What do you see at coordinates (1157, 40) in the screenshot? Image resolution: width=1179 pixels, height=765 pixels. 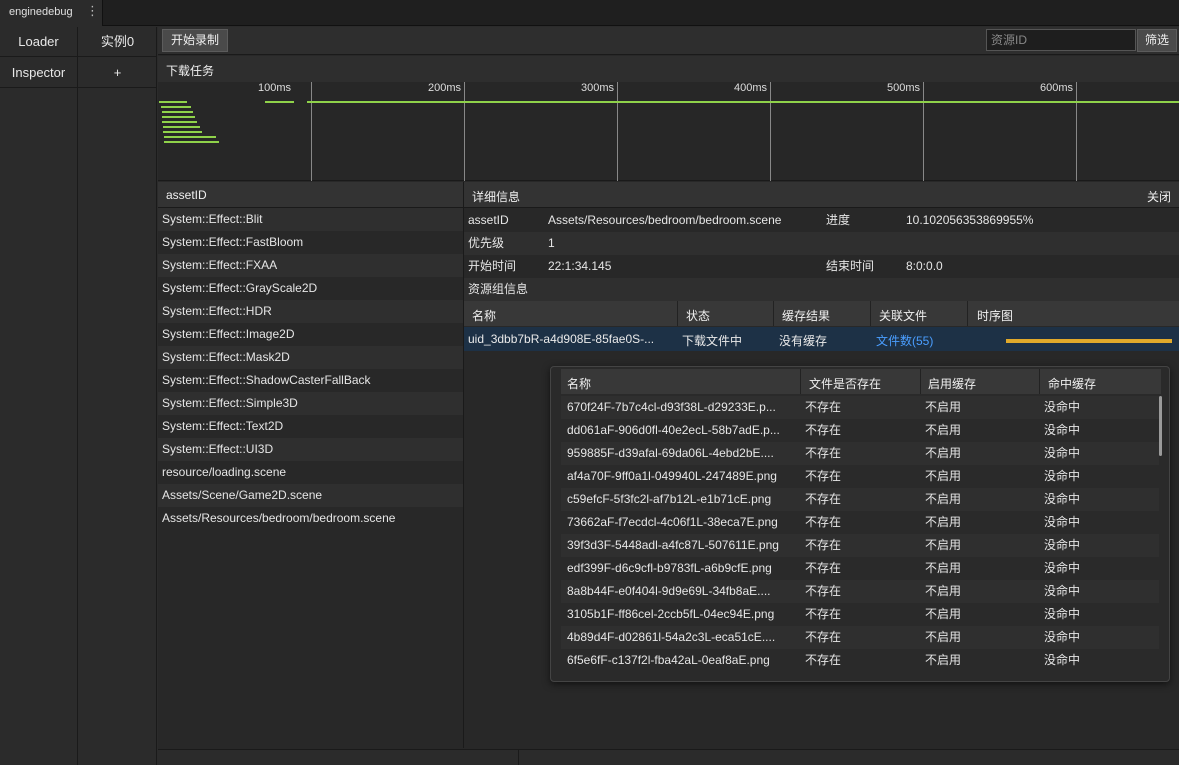 I see `filter-button: 筛选` at bounding box center [1157, 40].